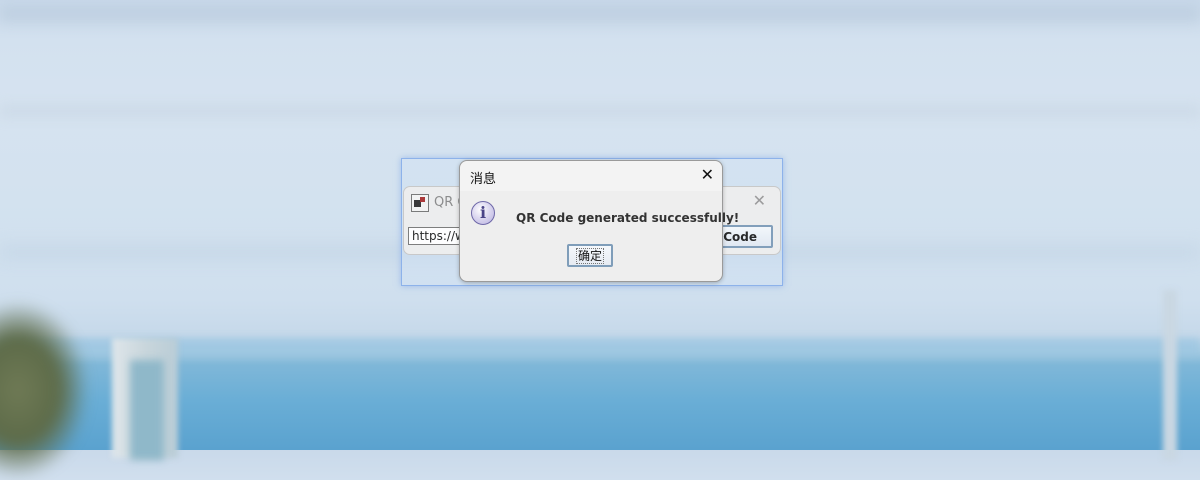  I want to click on background-post-shadow, so click(147, 410).